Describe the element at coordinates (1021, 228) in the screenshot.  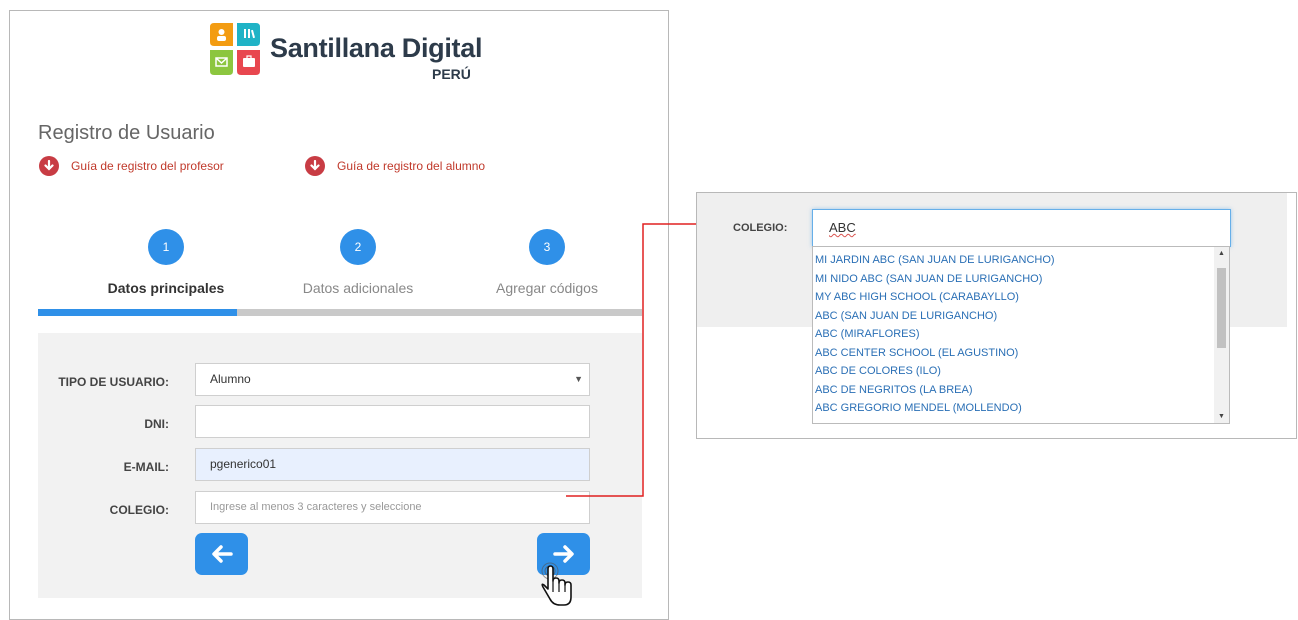
I see `zoom-colegio-input: ABC` at that location.